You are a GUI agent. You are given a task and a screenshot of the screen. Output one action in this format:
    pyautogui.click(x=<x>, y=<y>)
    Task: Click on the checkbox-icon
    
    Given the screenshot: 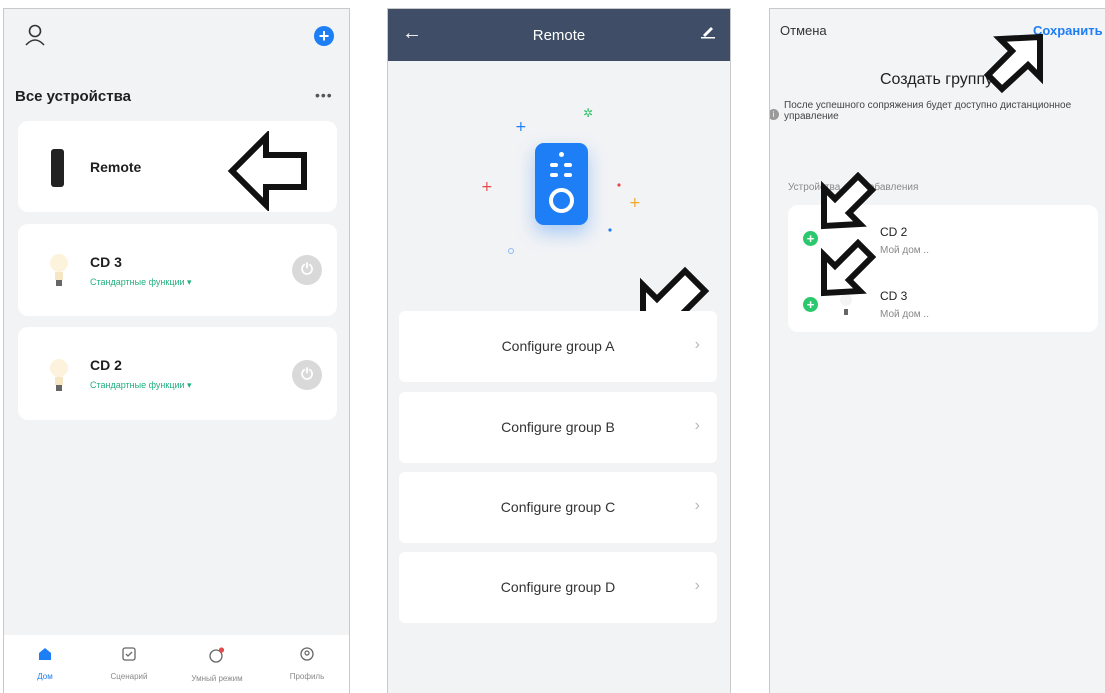 What is the action you would take?
    pyautogui.click(x=129, y=654)
    